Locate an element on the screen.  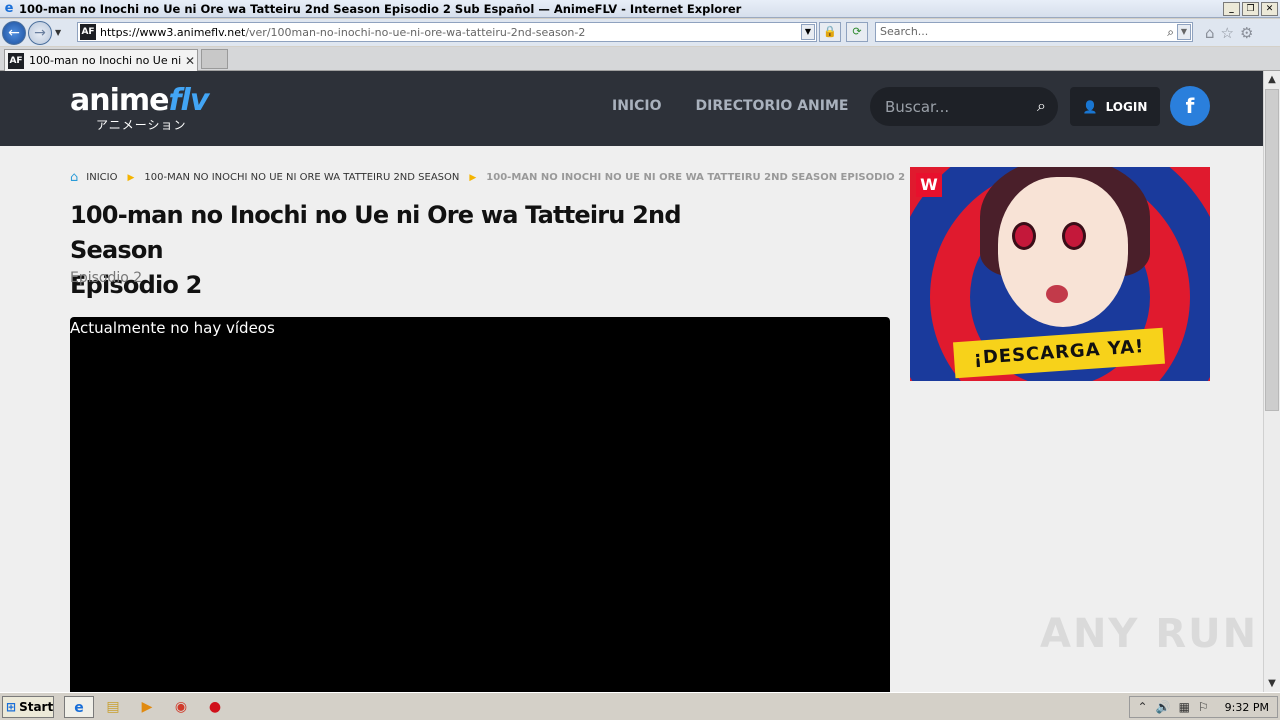
taskbar-ie-icon: e is located at coordinates (79, 706).